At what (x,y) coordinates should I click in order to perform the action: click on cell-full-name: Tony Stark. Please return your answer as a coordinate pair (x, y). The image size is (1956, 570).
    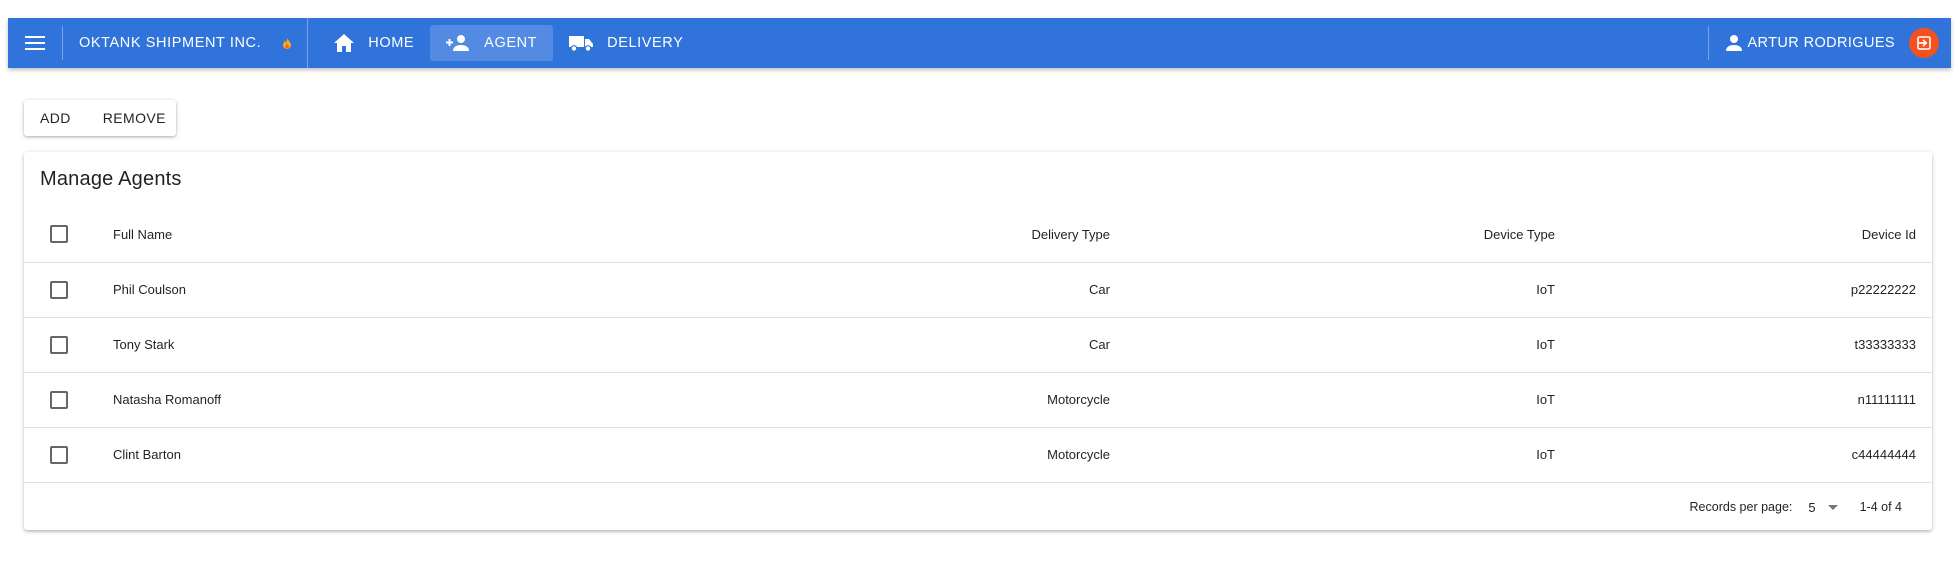
    Looking at the image, I should click on (363, 345).